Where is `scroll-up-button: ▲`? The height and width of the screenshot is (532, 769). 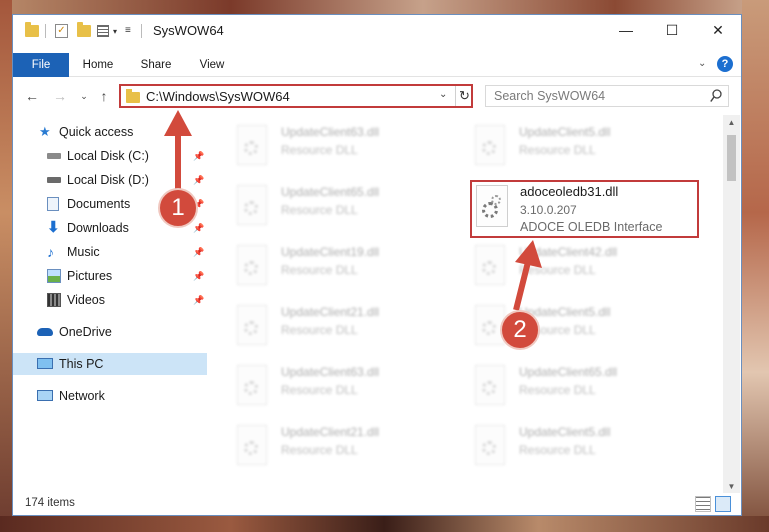
scroll-up-button: ▲ is located at coordinates (731, 123).